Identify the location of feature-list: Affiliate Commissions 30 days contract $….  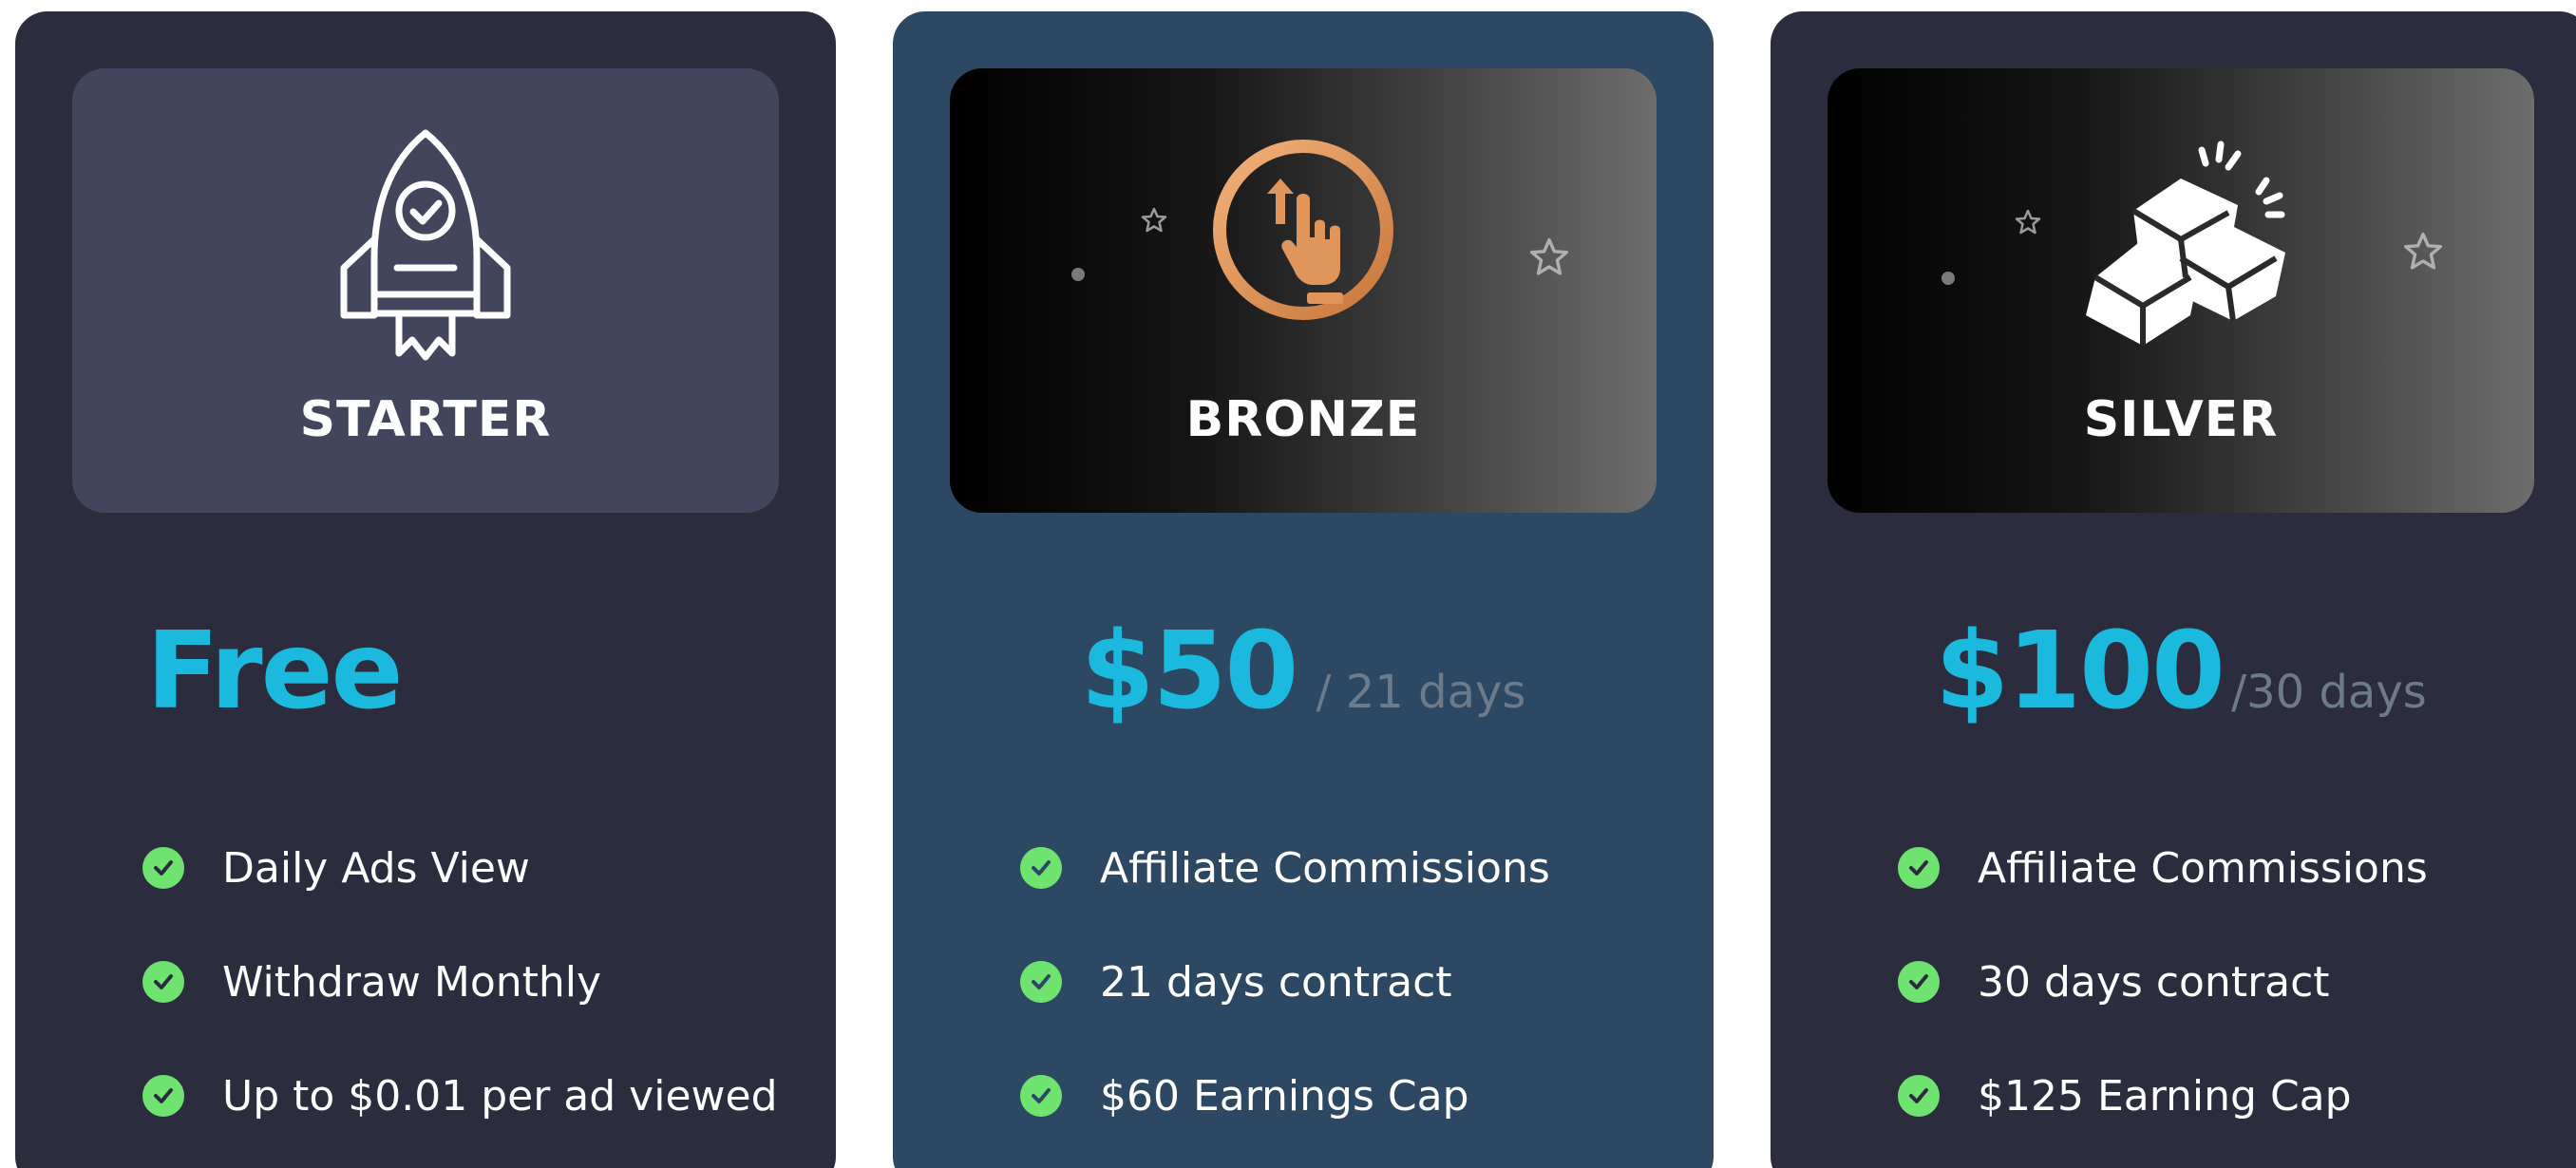
(2163, 982).